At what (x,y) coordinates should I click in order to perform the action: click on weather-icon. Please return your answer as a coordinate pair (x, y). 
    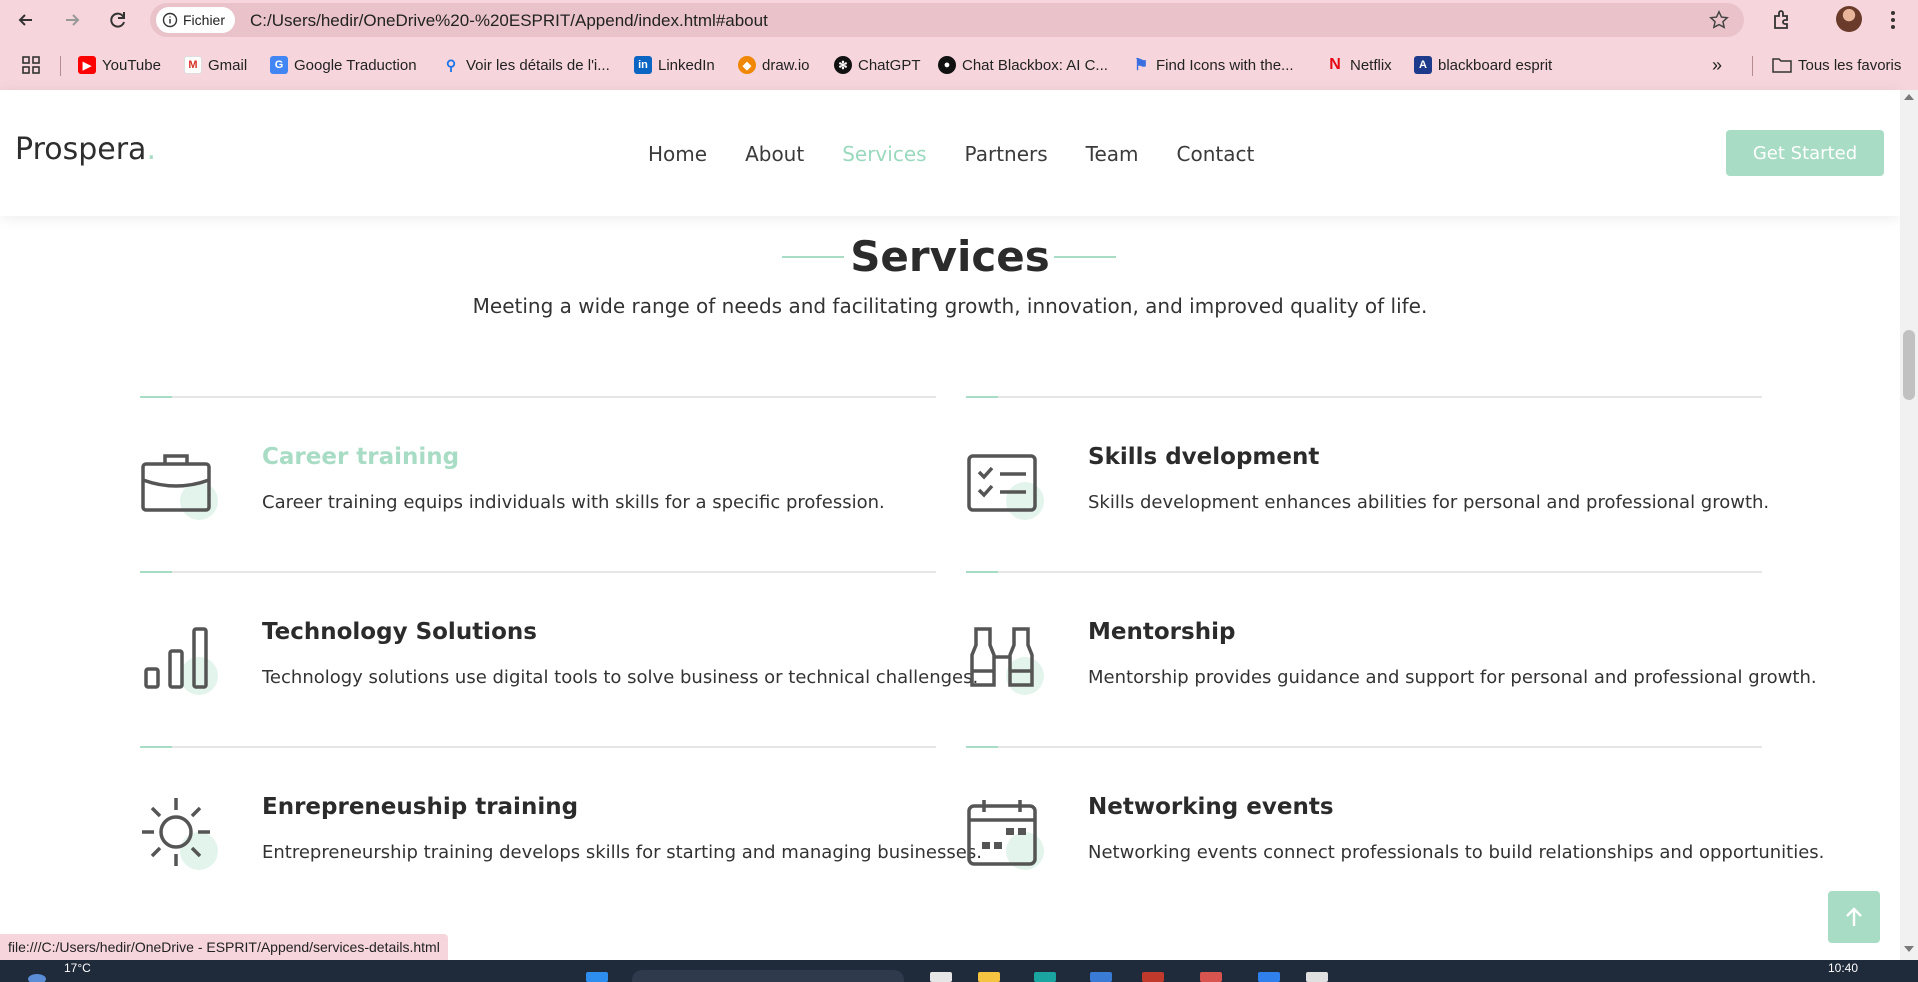
    Looking at the image, I should click on (37, 978).